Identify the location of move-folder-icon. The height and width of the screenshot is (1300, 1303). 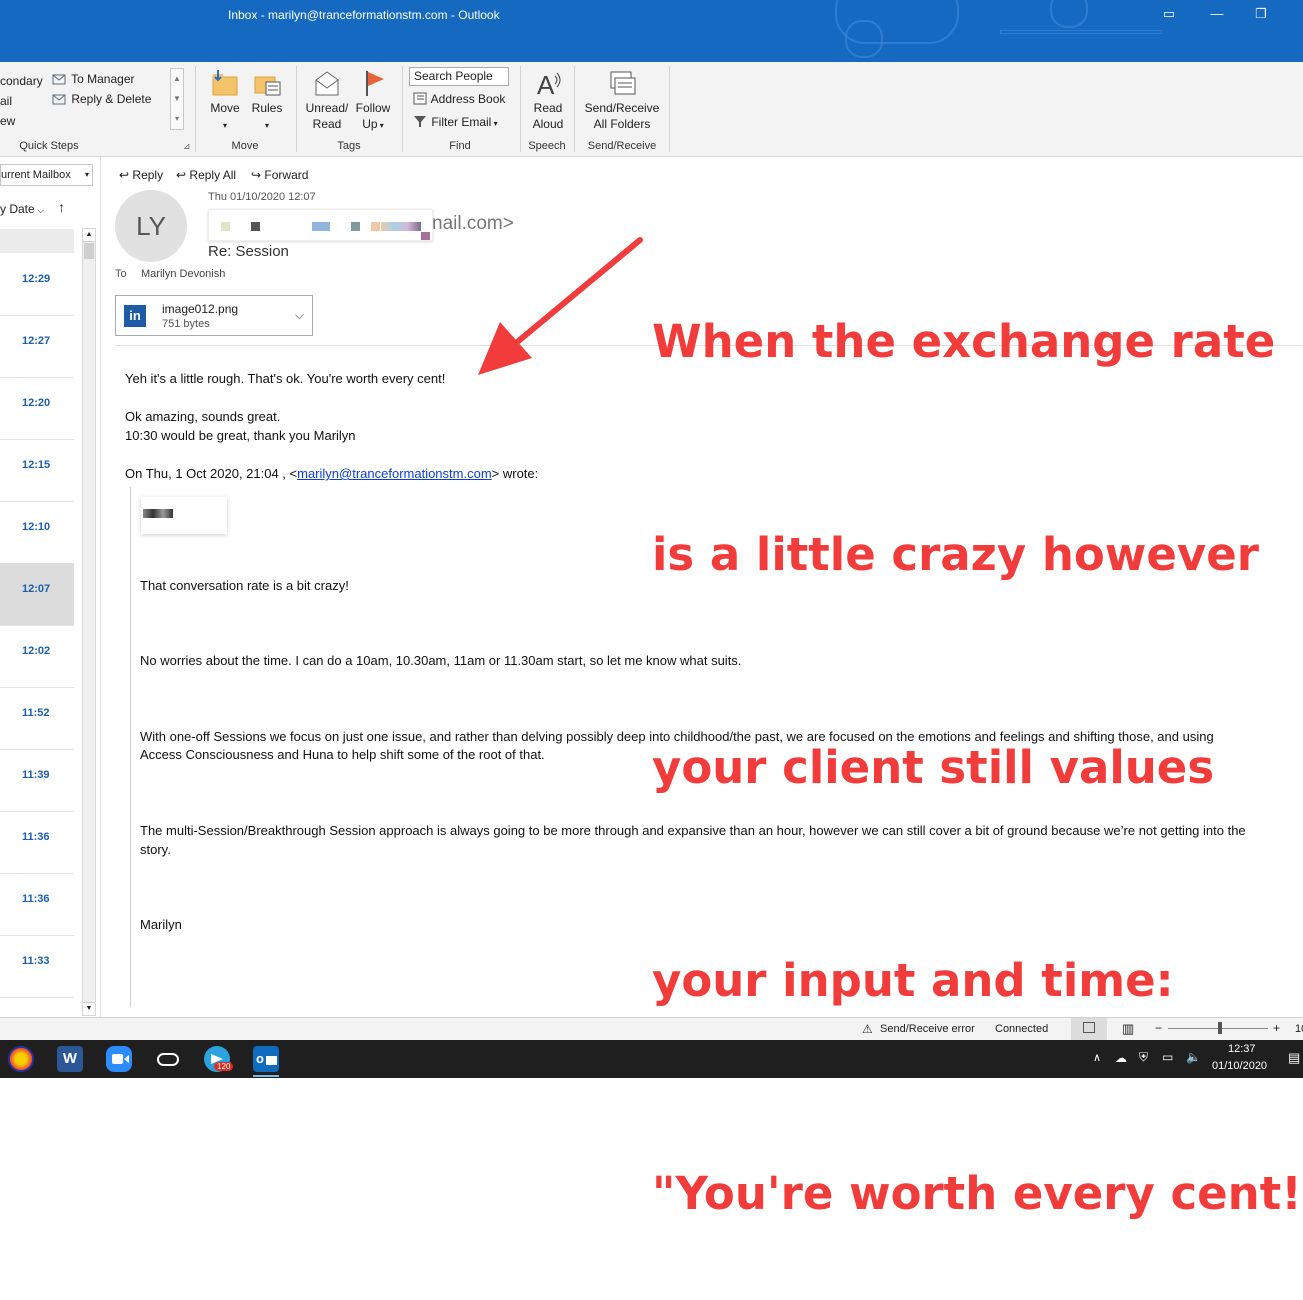
(225, 83).